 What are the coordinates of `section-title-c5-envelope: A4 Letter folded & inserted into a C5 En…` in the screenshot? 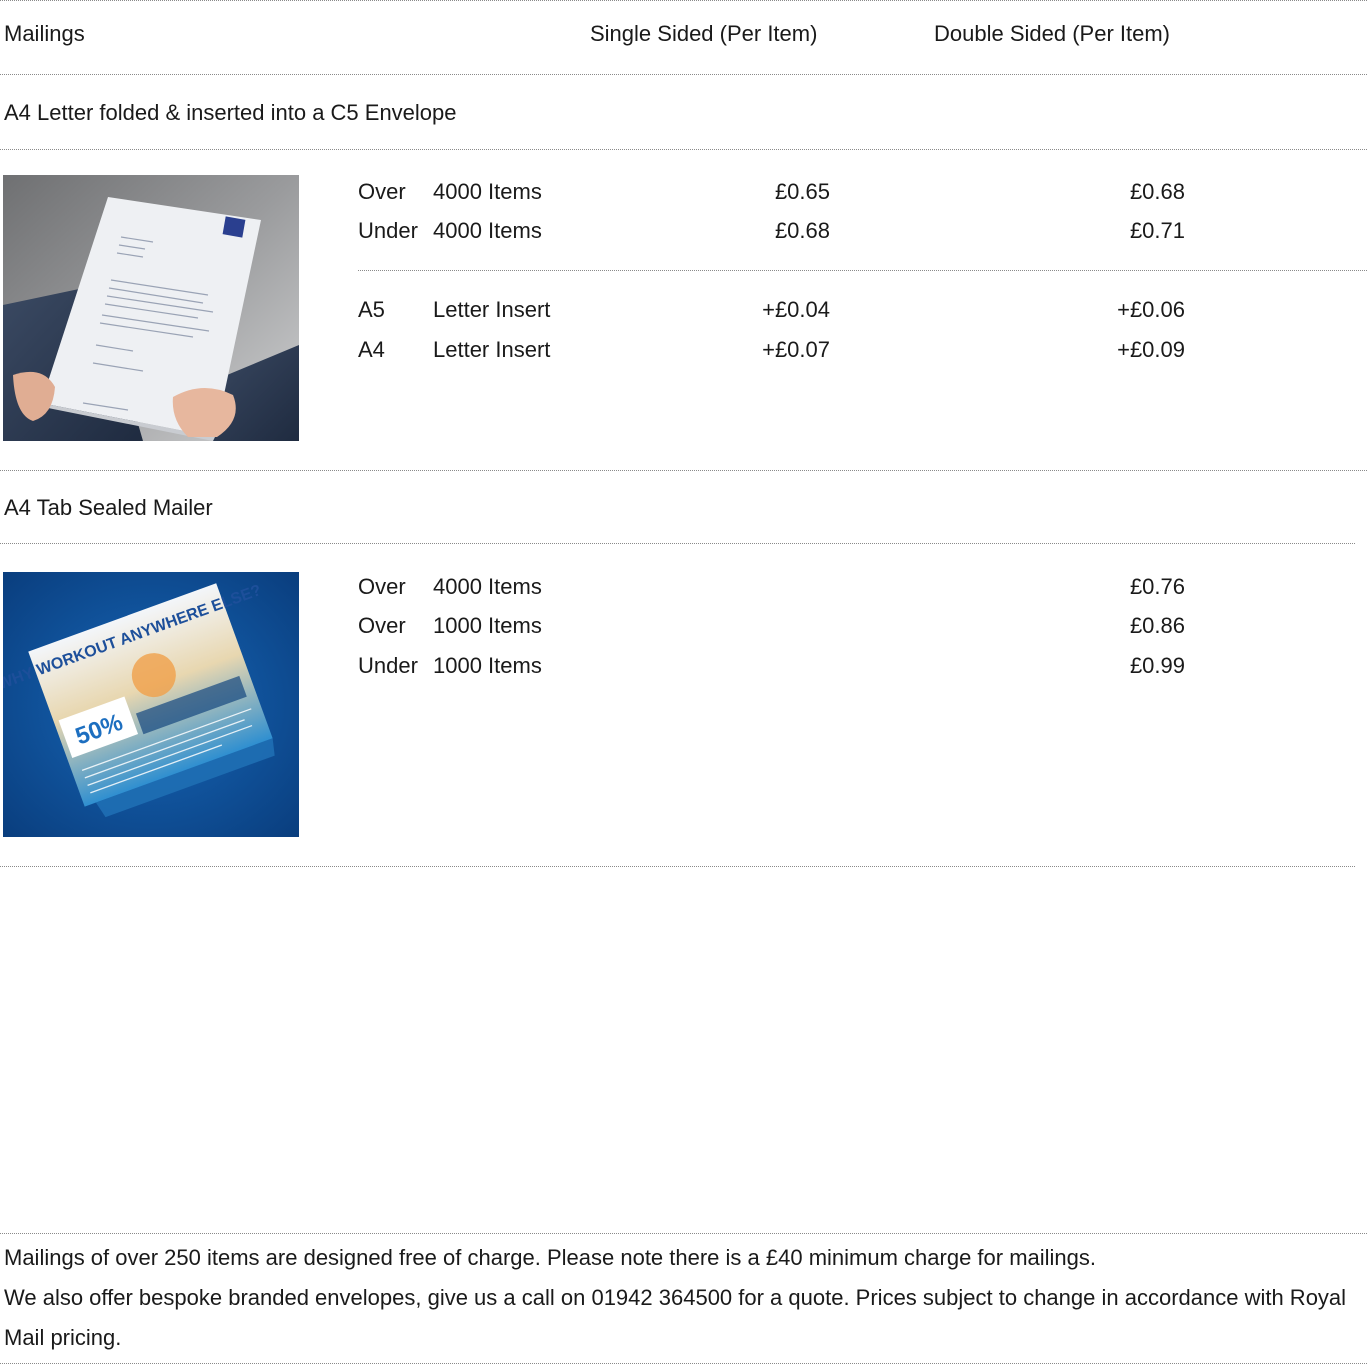 It's located at (230, 112).